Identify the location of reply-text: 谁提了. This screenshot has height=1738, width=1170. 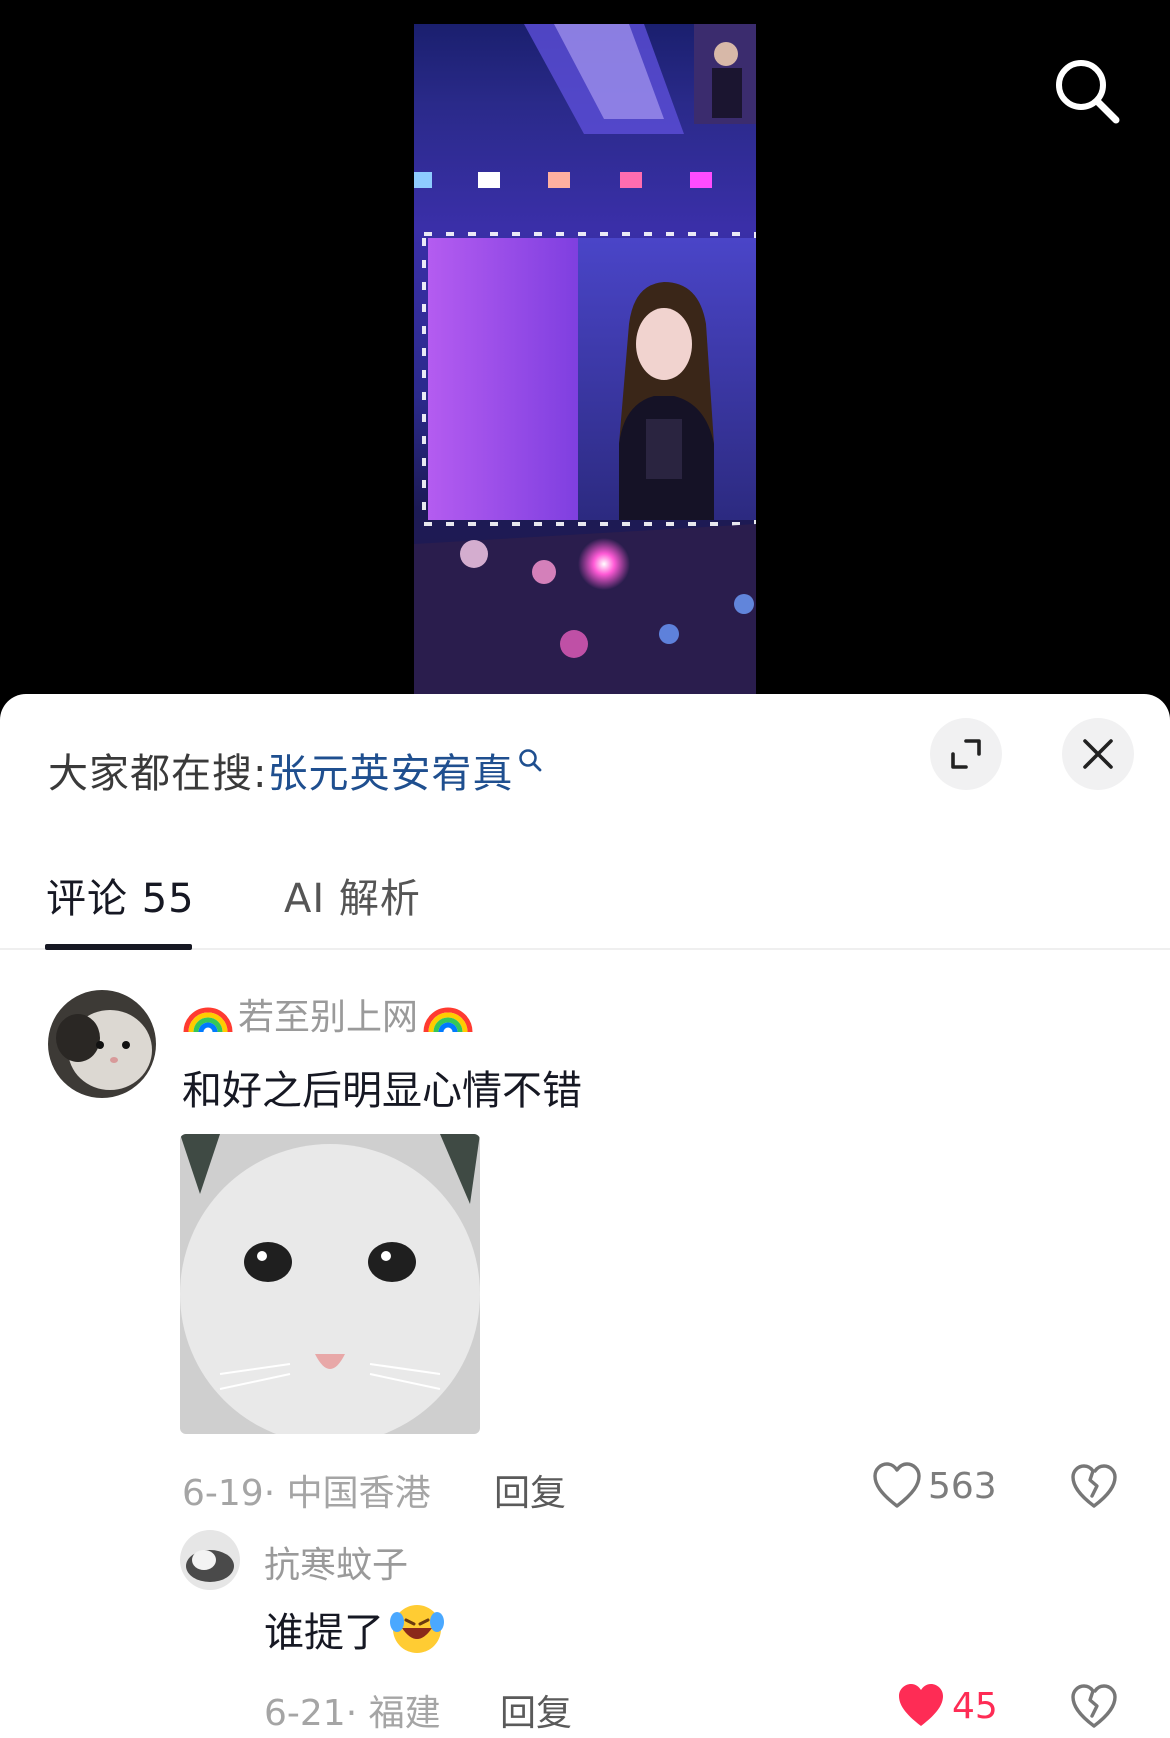
(324, 1633).